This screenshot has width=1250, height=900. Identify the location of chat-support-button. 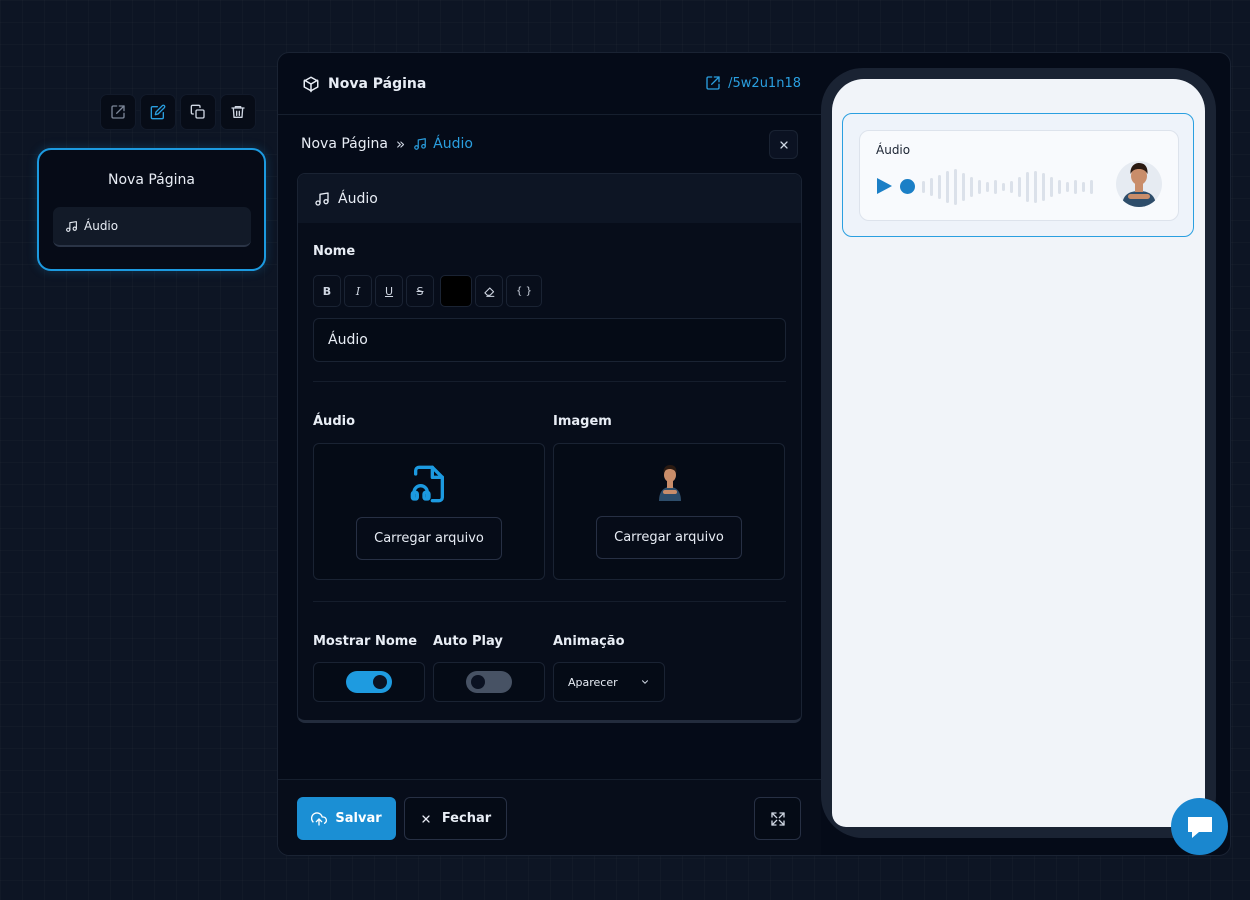
(1199, 826).